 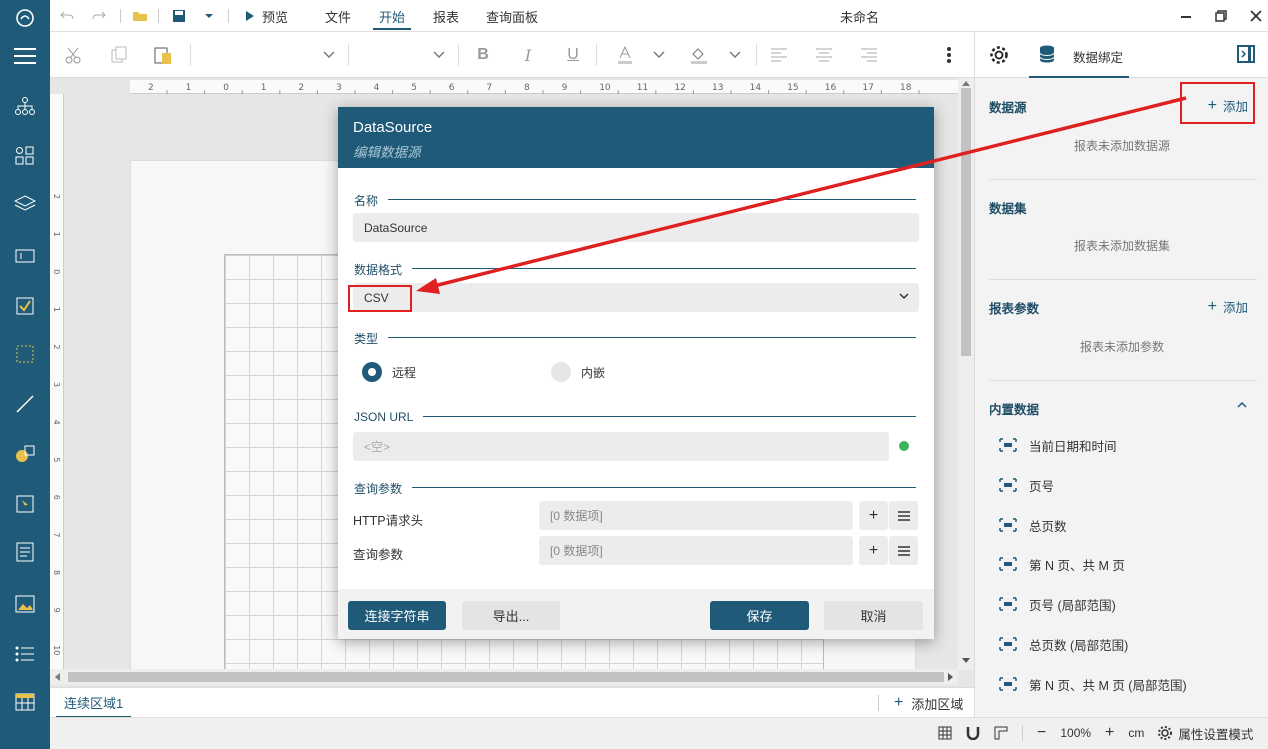 I want to click on zoom-in-icon: +, so click(x=1109, y=733).